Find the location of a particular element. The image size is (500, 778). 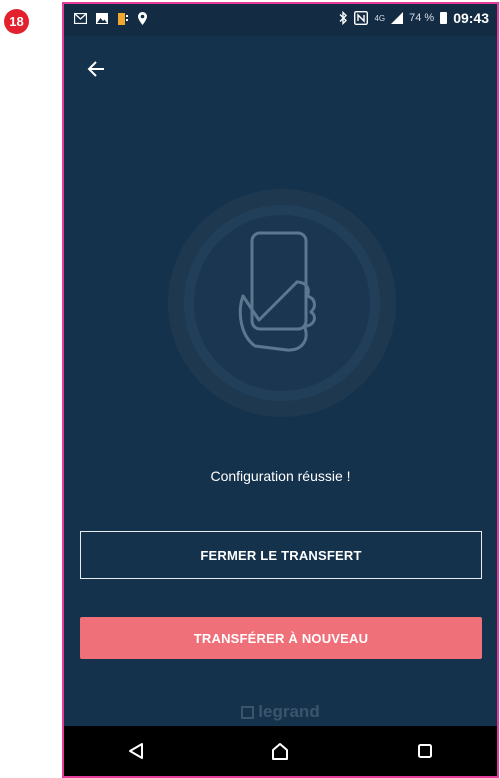

recents-icon is located at coordinates (424, 751).